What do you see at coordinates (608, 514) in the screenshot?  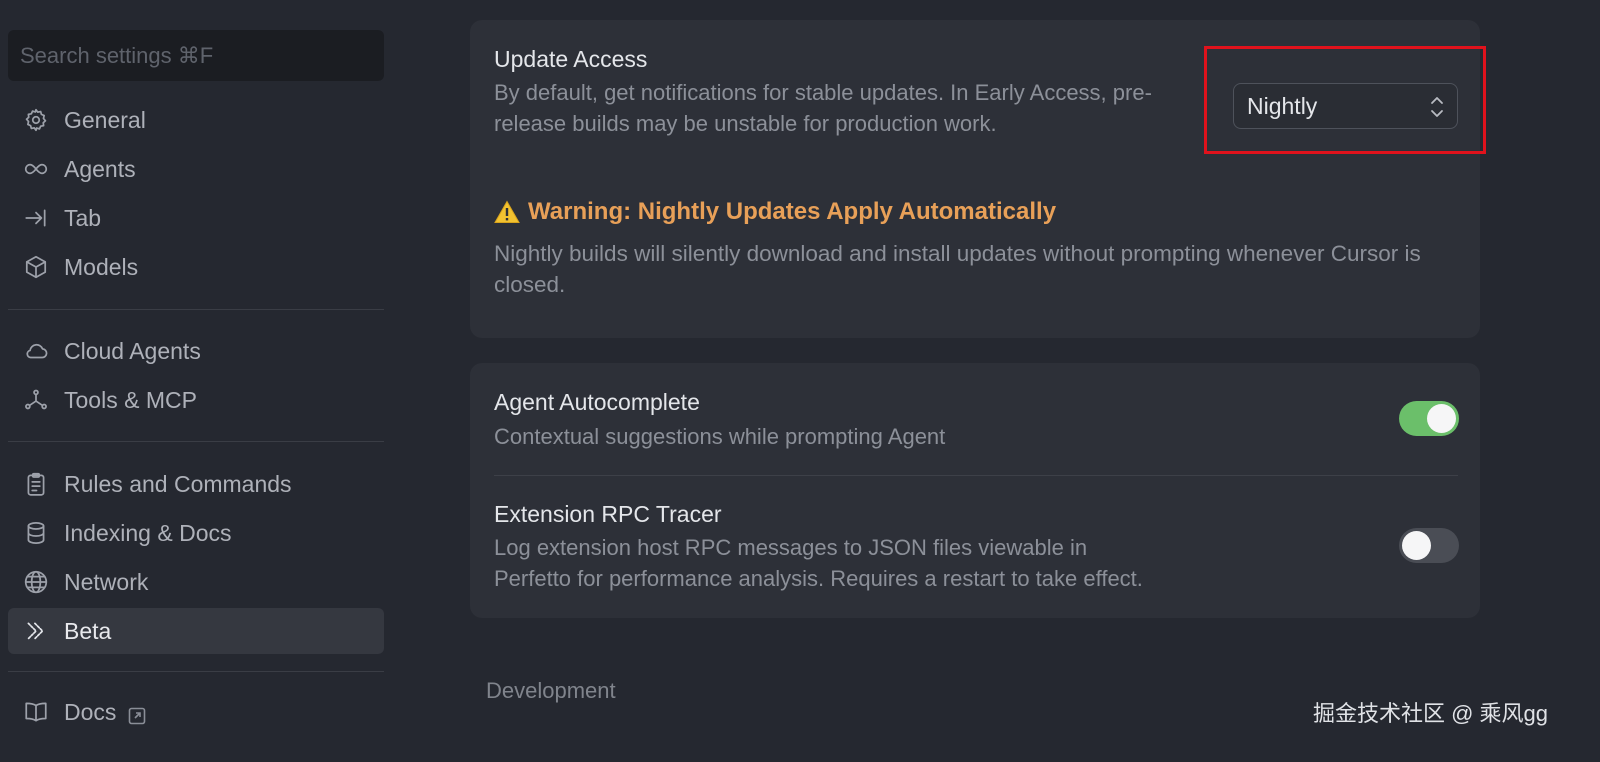 I see `rpc-tracer-title: Extension RPC Tracer` at bounding box center [608, 514].